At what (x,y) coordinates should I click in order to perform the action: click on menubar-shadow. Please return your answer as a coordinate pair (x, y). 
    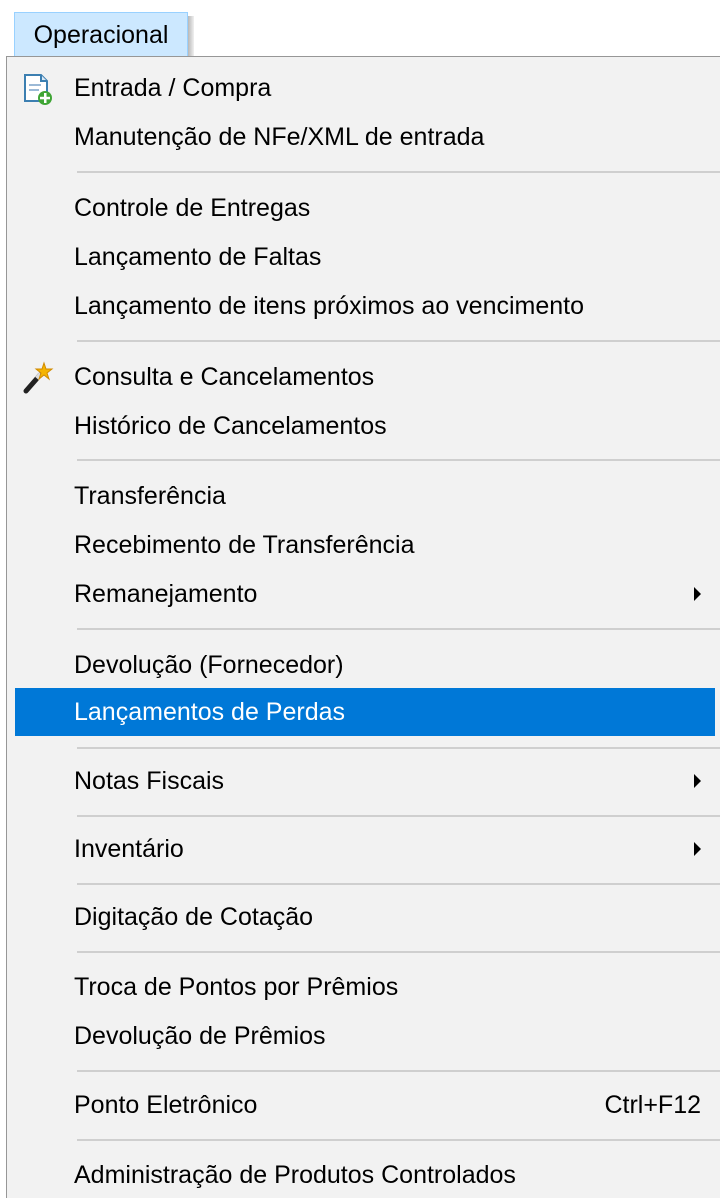
    Looking at the image, I should click on (191, 36).